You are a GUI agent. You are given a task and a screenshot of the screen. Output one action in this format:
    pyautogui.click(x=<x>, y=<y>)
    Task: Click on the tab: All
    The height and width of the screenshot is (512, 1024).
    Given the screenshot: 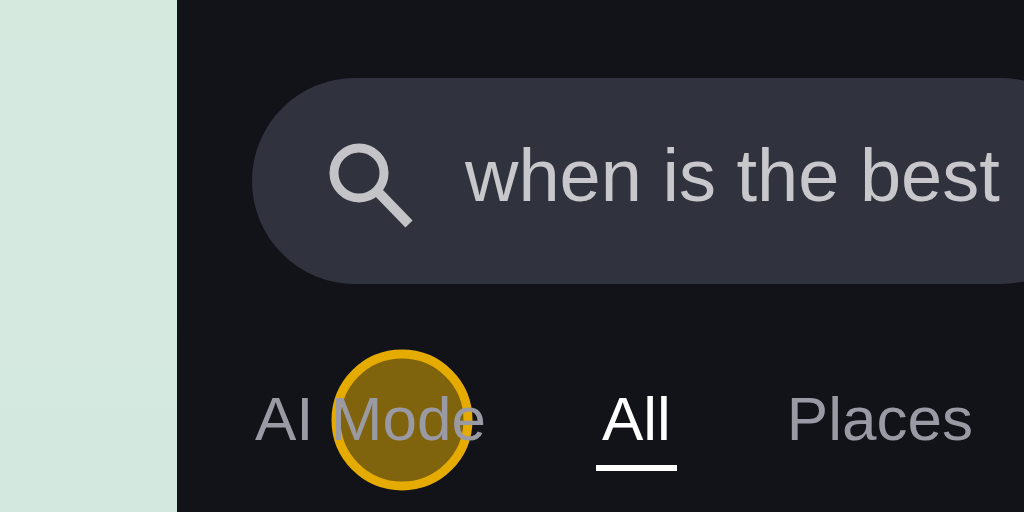 What is the action you would take?
    pyautogui.click(x=636, y=419)
    